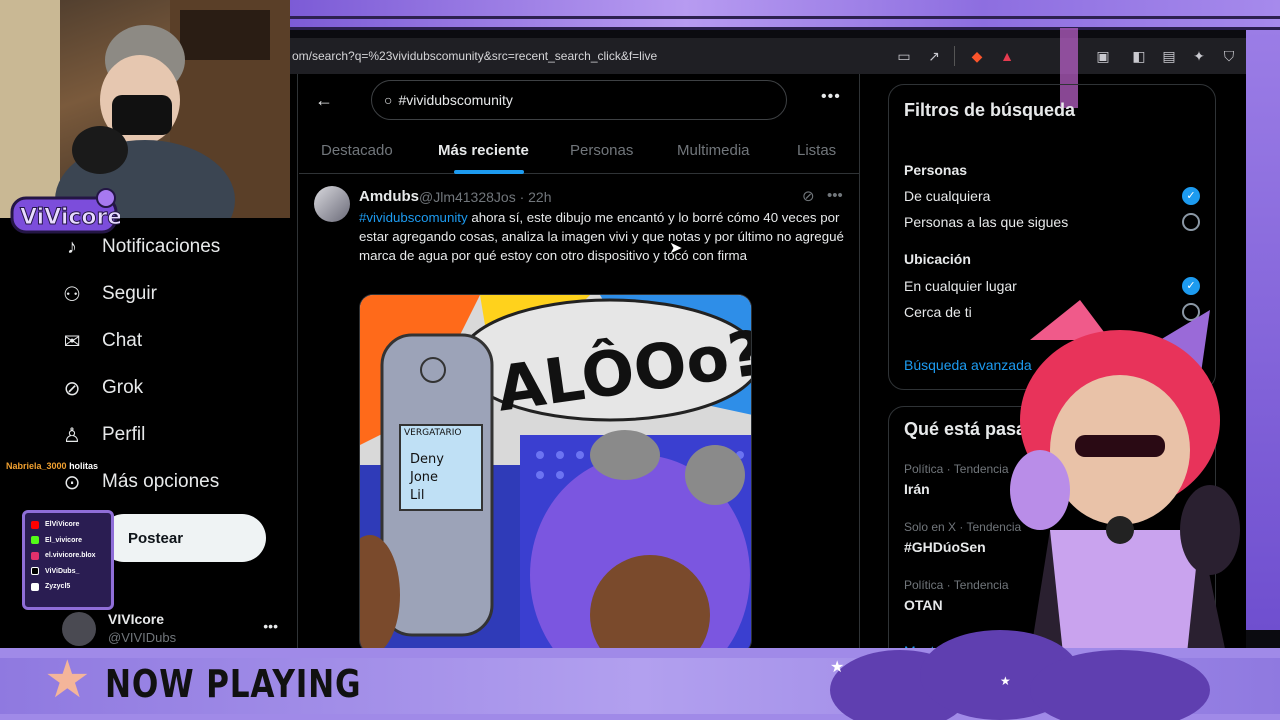 The width and height of the screenshot is (1280, 720). What do you see at coordinates (1229, 56) in the screenshot?
I see `vpn-shield-icon: ⛉` at bounding box center [1229, 56].